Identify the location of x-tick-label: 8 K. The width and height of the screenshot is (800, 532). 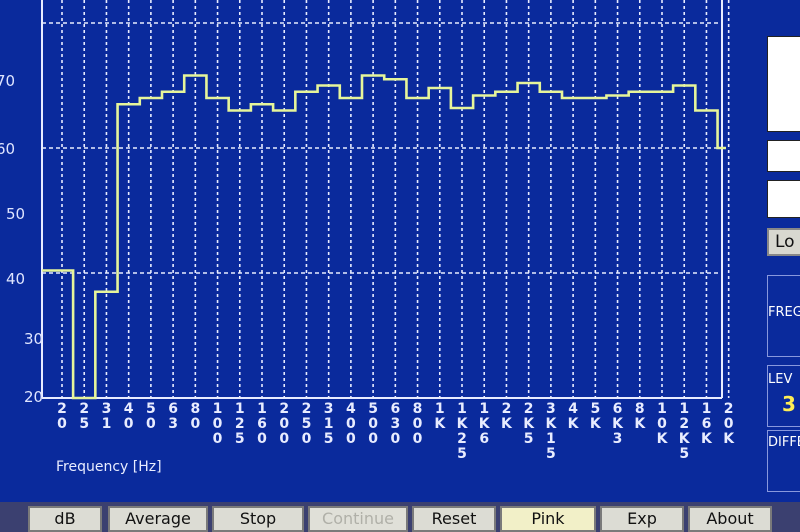
(640, 416).